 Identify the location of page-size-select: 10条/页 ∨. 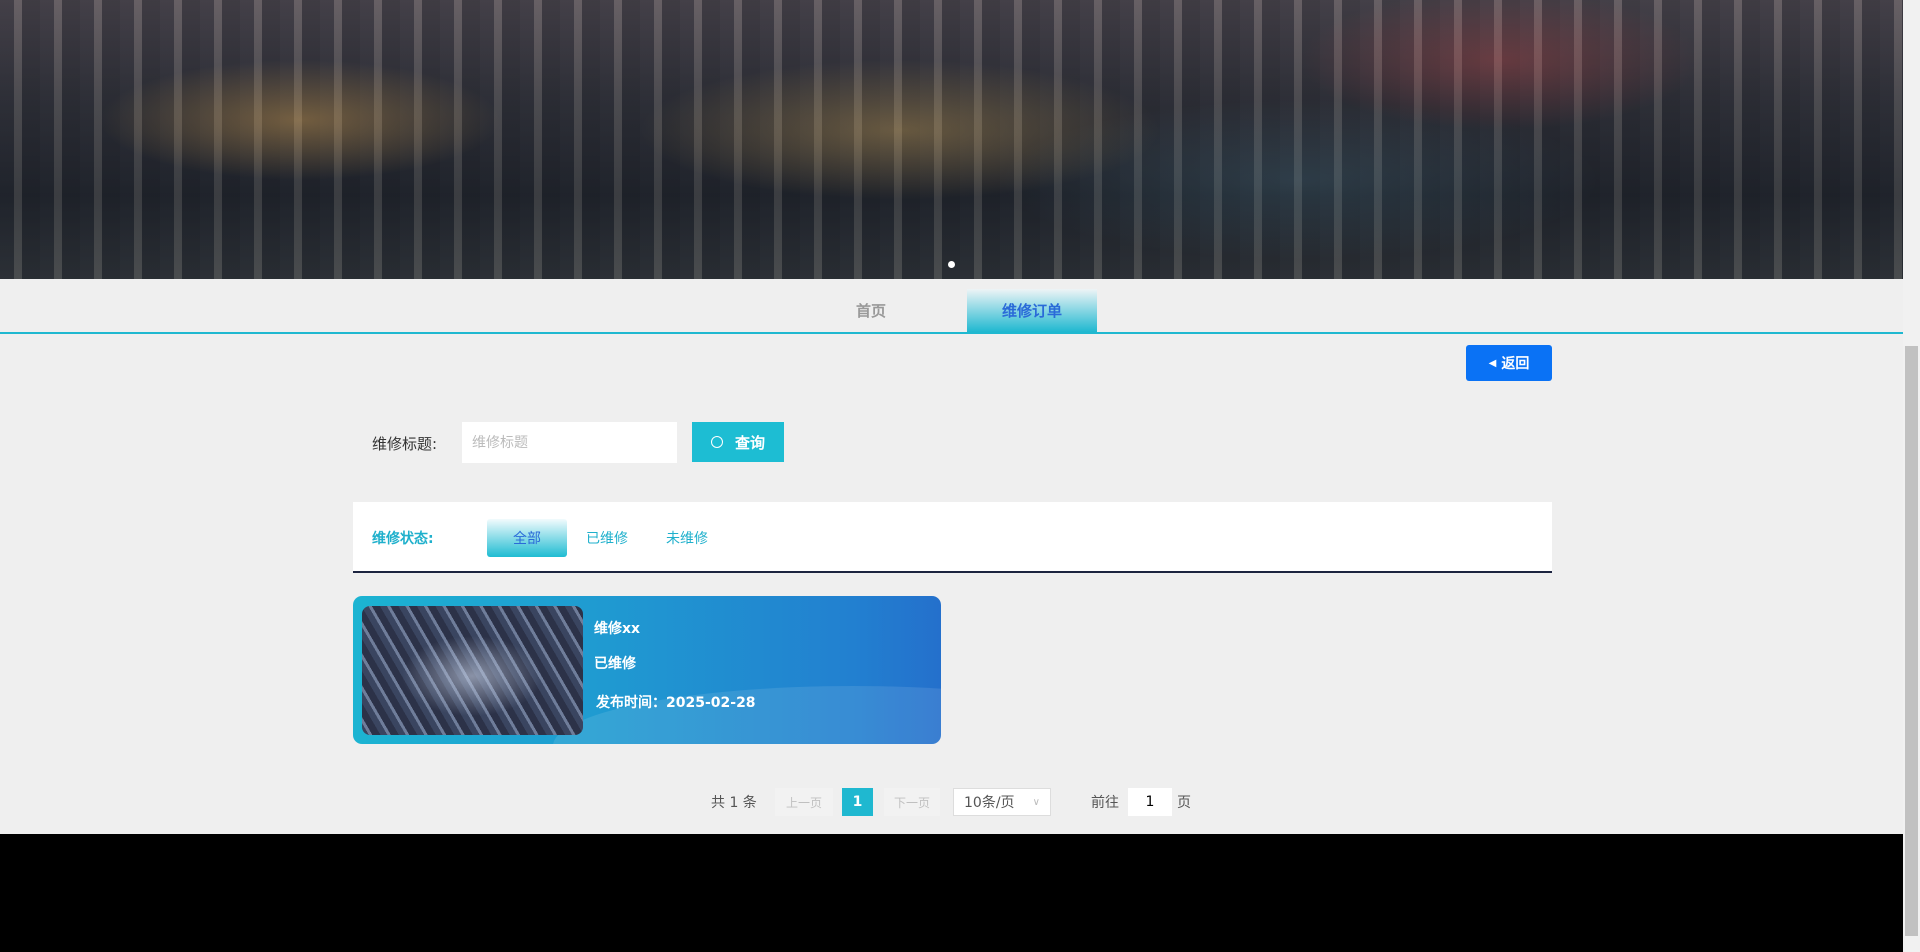
(1002, 802).